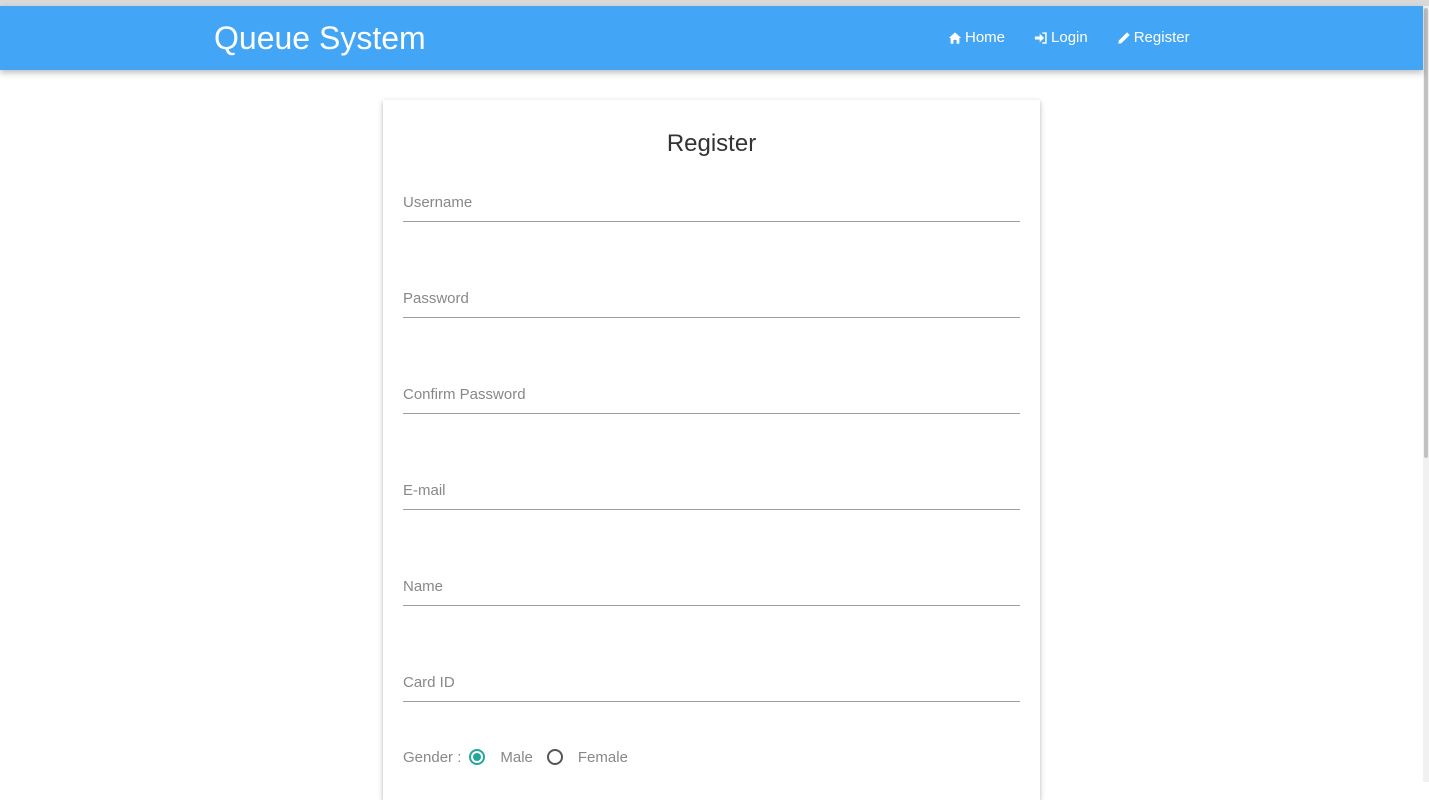 This screenshot has width=1429, height=800. I want to click on gender-female-label: Female, so click(603, 757).